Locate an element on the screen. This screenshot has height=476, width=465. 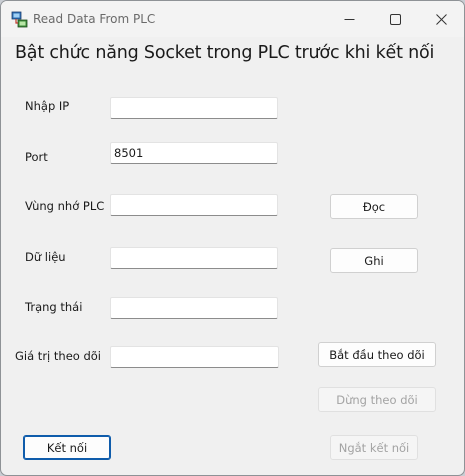
data-label: Dữ liệu is located at coordinates (45, 257).